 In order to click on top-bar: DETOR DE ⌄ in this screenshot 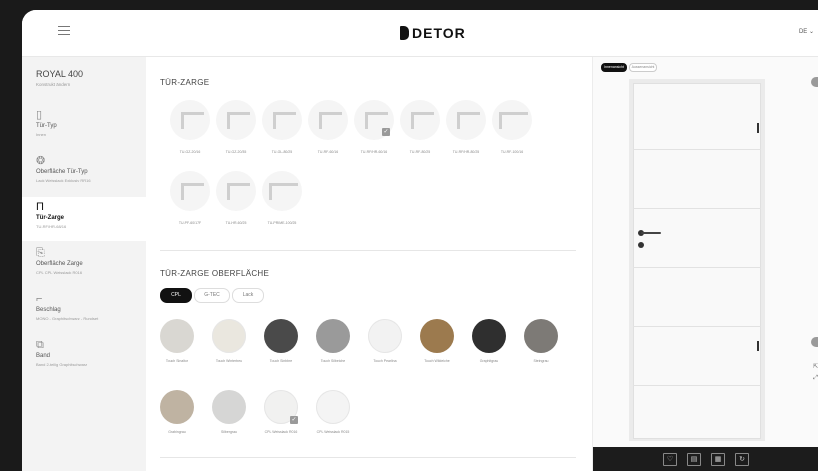, I will do `click(420, 33)`.